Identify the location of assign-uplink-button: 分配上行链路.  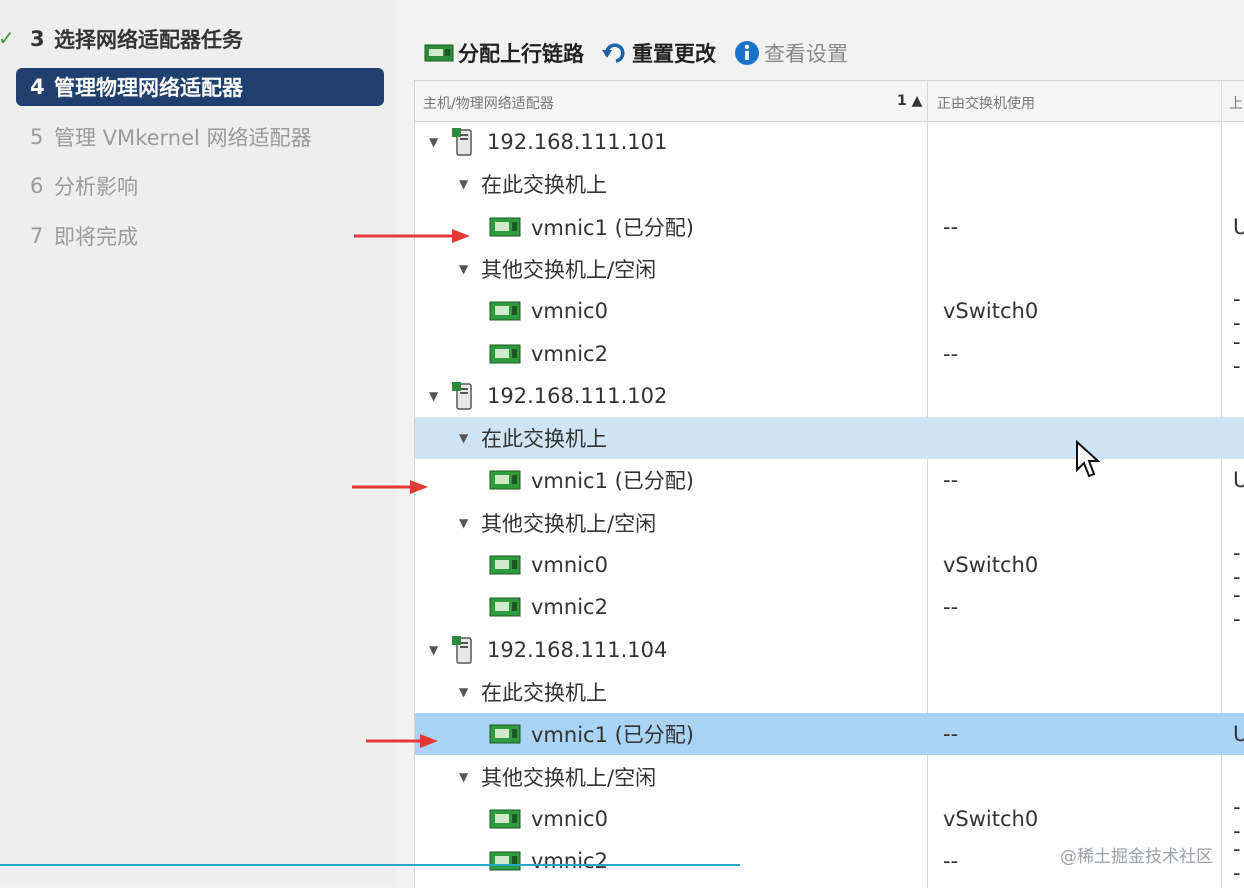
(504, 53).